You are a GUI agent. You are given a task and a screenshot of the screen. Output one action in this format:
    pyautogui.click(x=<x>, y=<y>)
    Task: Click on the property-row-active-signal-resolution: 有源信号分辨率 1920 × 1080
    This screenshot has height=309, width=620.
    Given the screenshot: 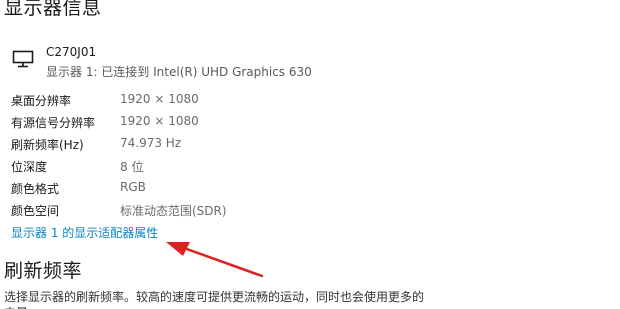 What is the action you would take?
    pyautogui.click(x=211, y=123)
    